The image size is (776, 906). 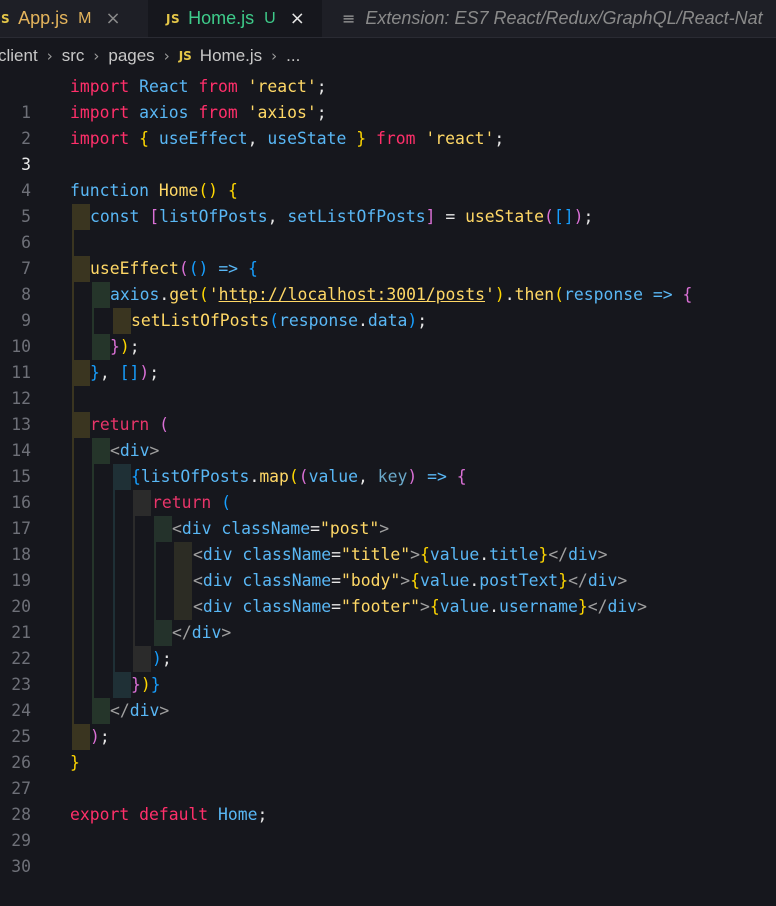 I want to click on code-content: <div>, so click(x=134, y=451).